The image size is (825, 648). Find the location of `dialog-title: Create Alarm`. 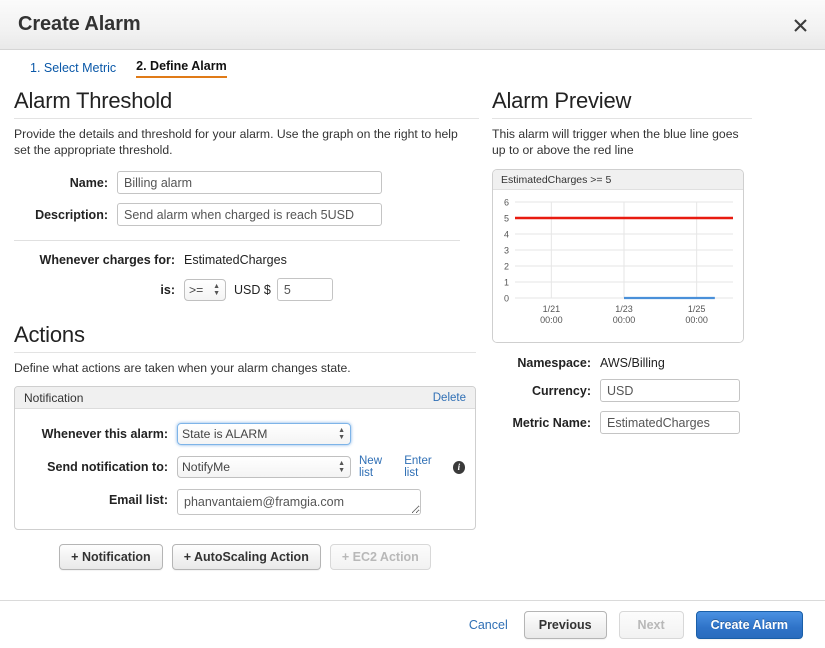

dialog-title: Create Alarm is located at coordinates (79, 24).